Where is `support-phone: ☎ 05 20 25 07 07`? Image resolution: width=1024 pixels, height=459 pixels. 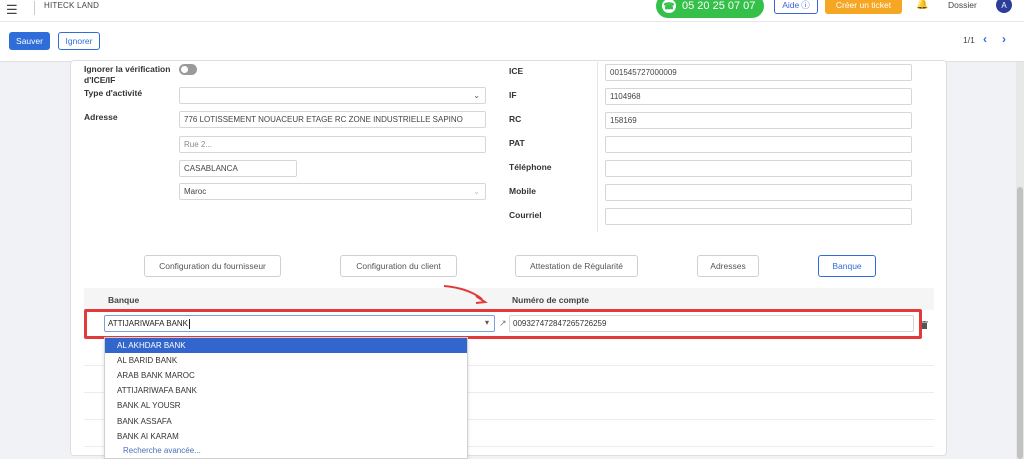 support-phone: ☎ 05 20 25 07 07 is located at coordinates (710, 9).